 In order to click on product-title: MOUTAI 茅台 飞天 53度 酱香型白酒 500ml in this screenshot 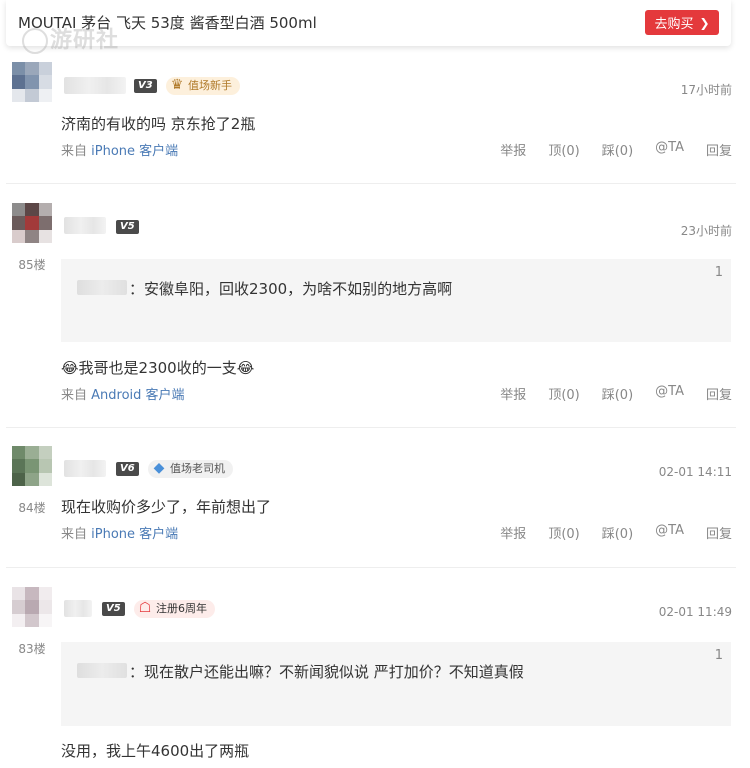, I will do `click(167, 22)`.